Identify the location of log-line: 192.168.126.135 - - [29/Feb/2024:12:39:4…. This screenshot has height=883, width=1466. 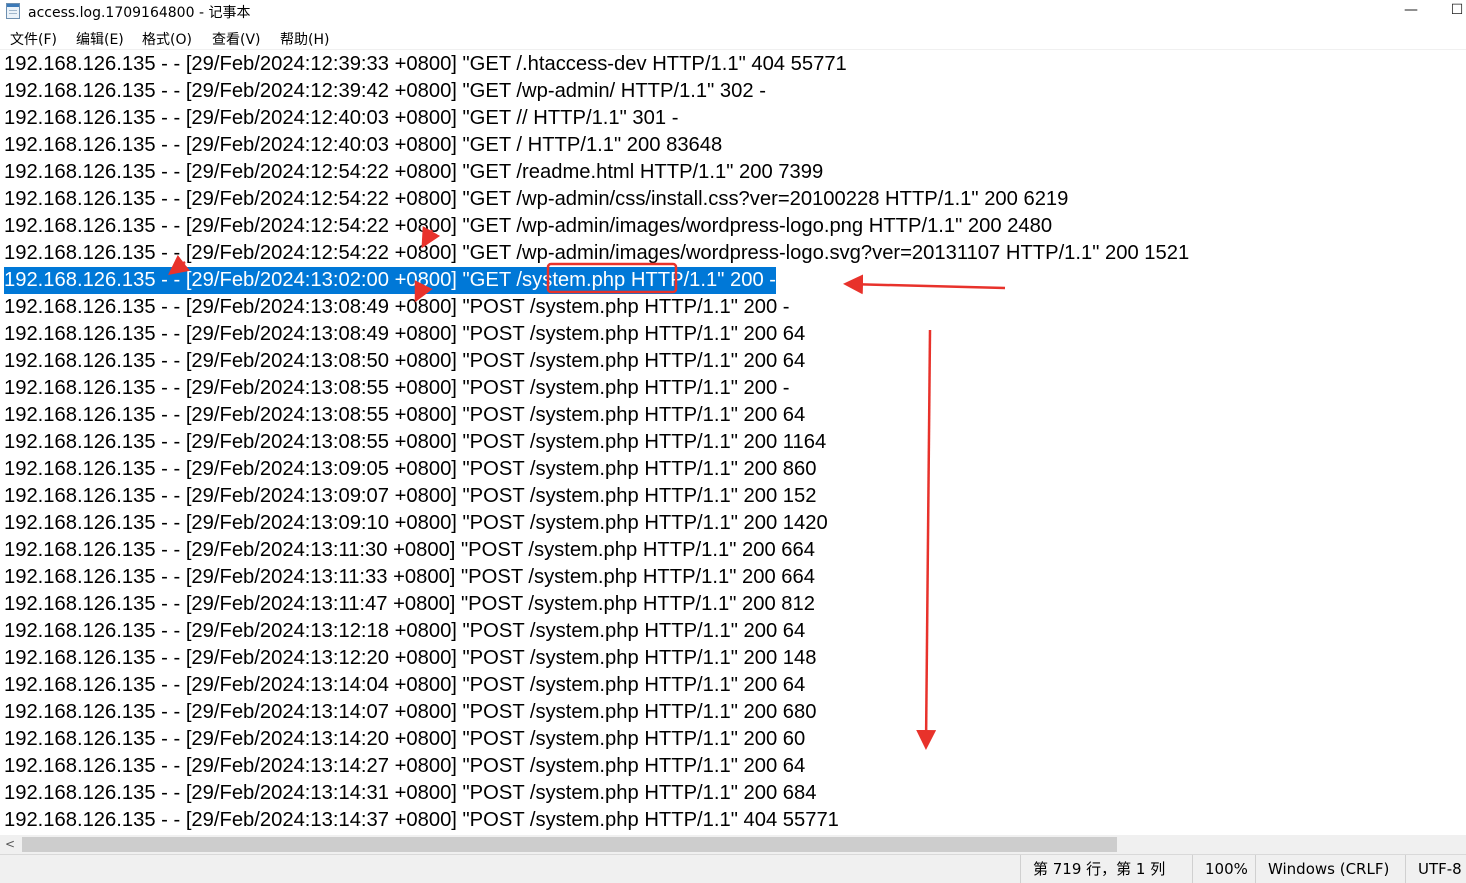
(385, 91).